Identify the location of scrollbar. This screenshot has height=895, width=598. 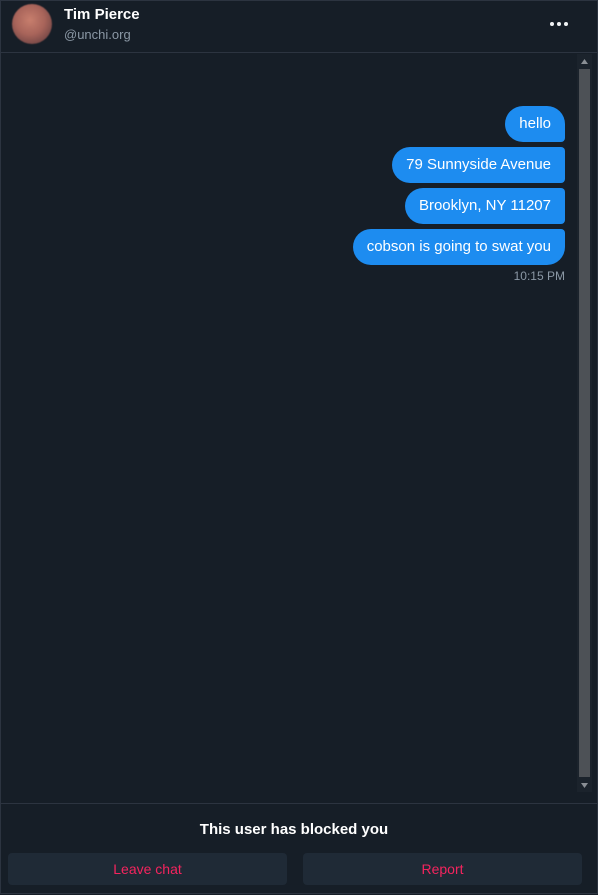
(584, 423).